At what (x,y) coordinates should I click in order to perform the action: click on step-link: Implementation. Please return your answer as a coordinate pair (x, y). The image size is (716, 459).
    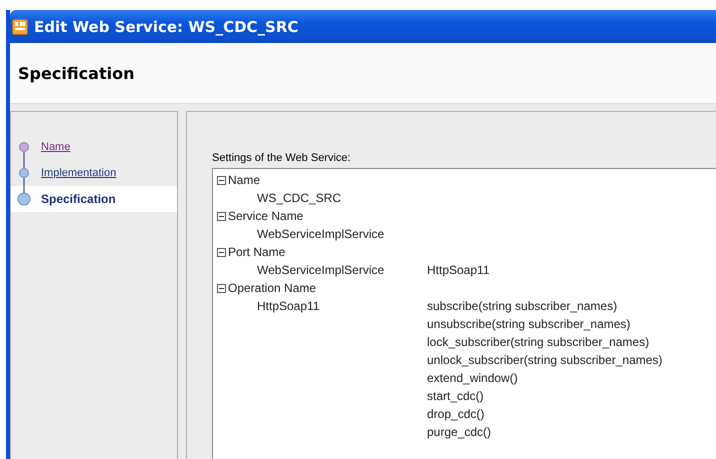
    Looking at the image, I should click on (78, 173).